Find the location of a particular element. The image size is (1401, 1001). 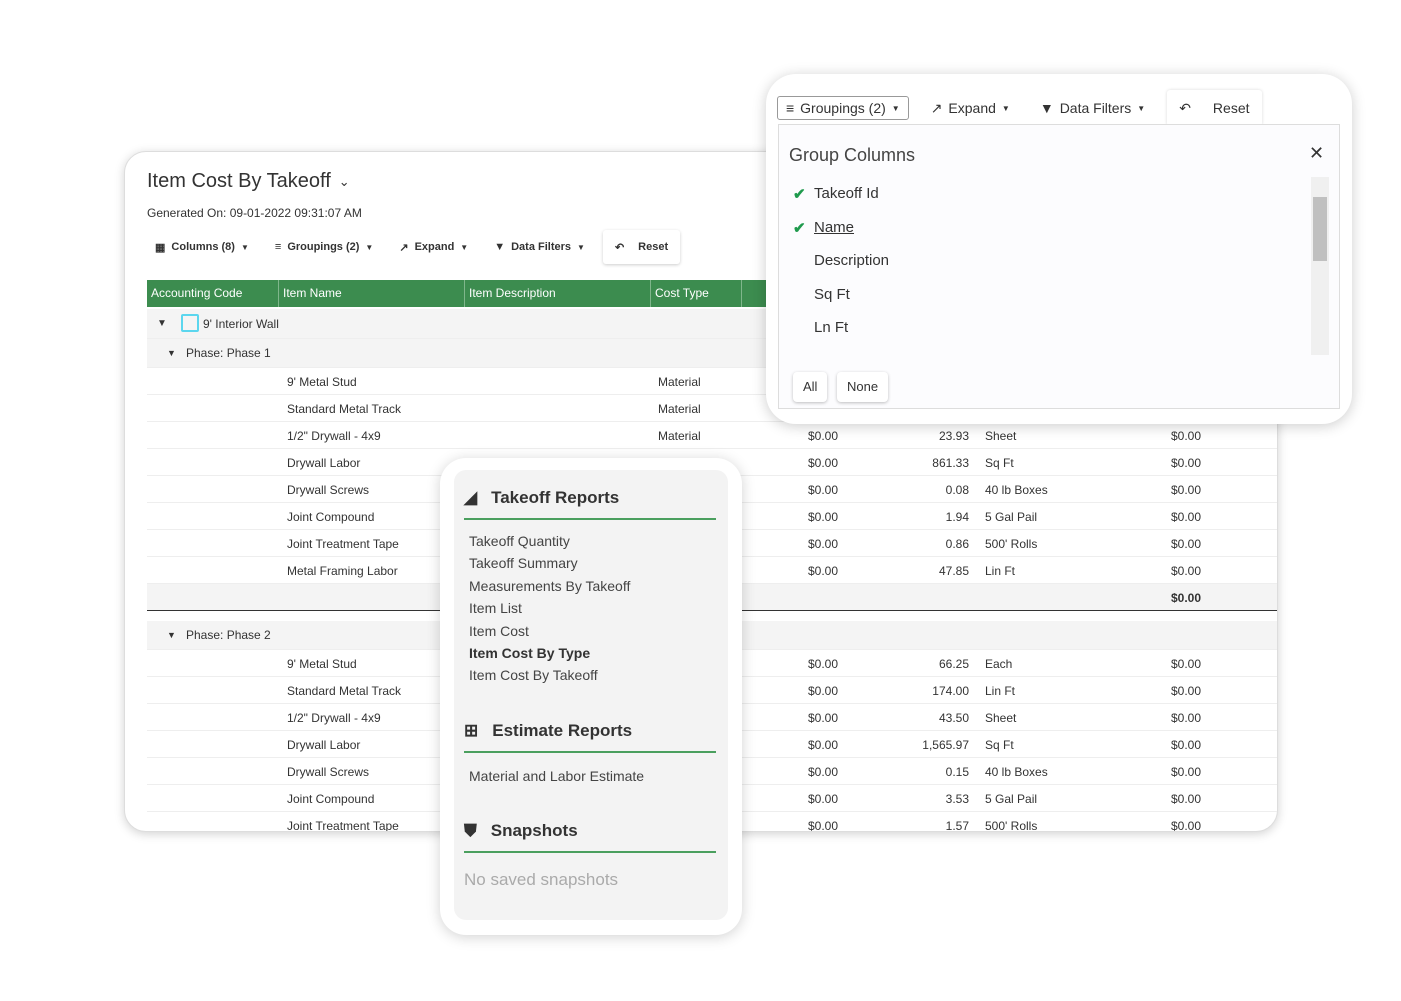

group-column-option: Description is located at coordinates (851, 260).